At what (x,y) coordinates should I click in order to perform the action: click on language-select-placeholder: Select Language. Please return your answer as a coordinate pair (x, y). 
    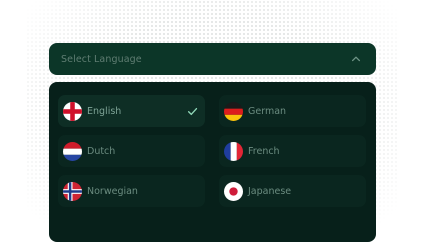
    Looking at the image, I should click on (101, 59).